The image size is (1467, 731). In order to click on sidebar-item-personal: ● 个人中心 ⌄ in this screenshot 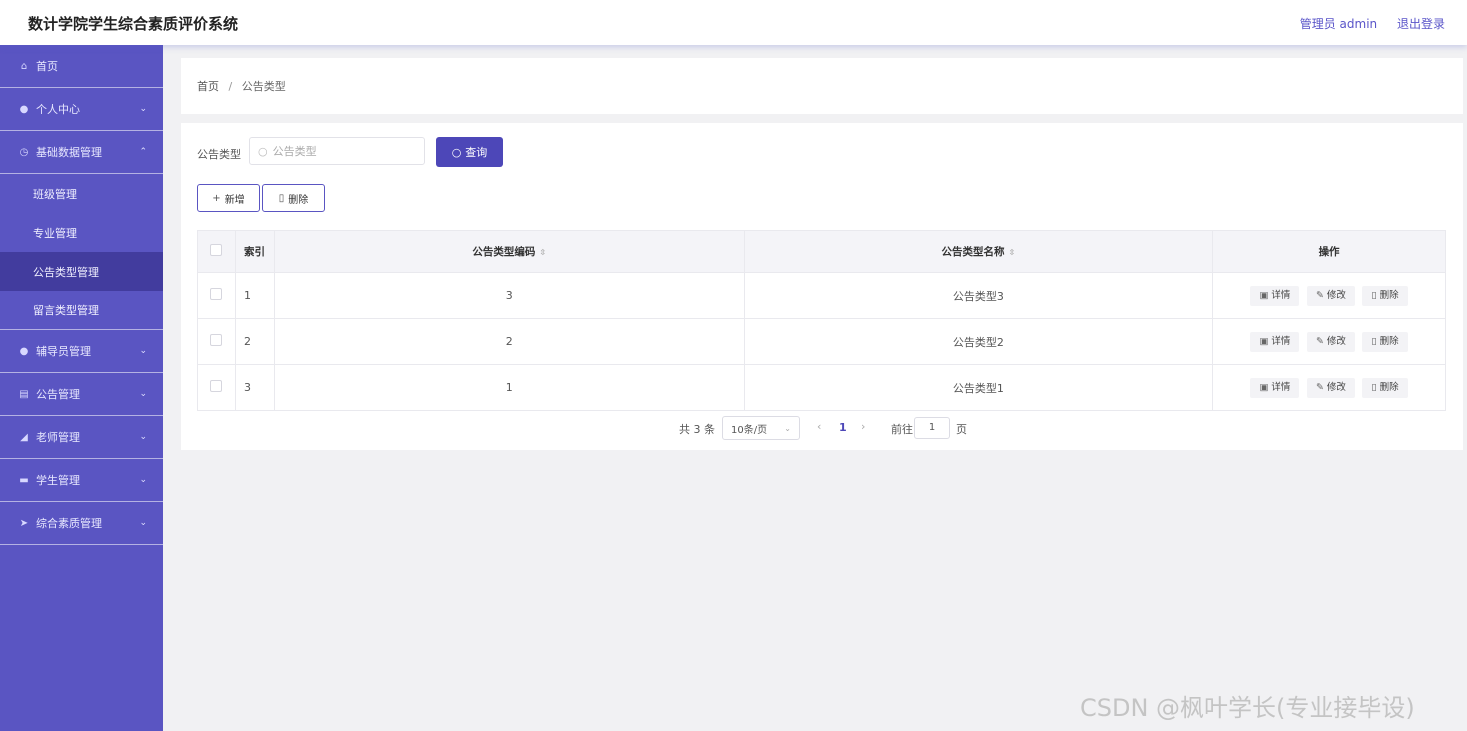, I will do `click(81, 109)`.